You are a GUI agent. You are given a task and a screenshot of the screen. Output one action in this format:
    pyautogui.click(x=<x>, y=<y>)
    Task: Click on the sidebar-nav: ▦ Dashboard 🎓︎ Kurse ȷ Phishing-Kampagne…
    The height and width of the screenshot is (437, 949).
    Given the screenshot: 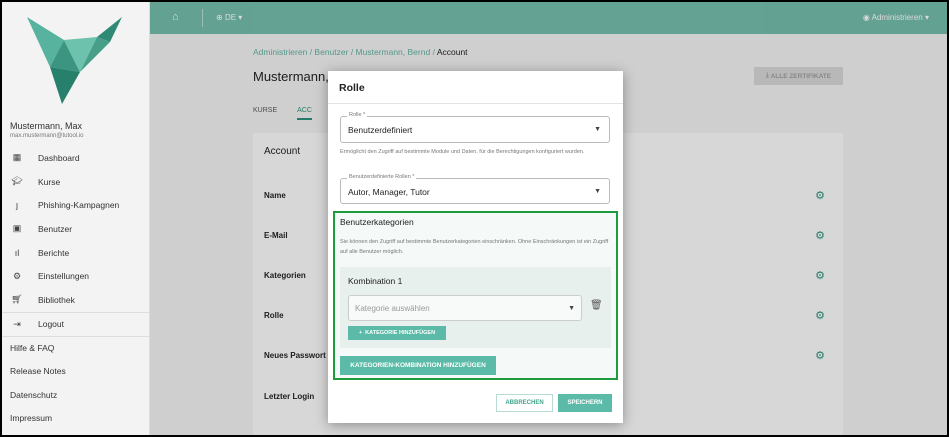 What is the action you would take?
    pyautogui.click(x=76, y=288)
    